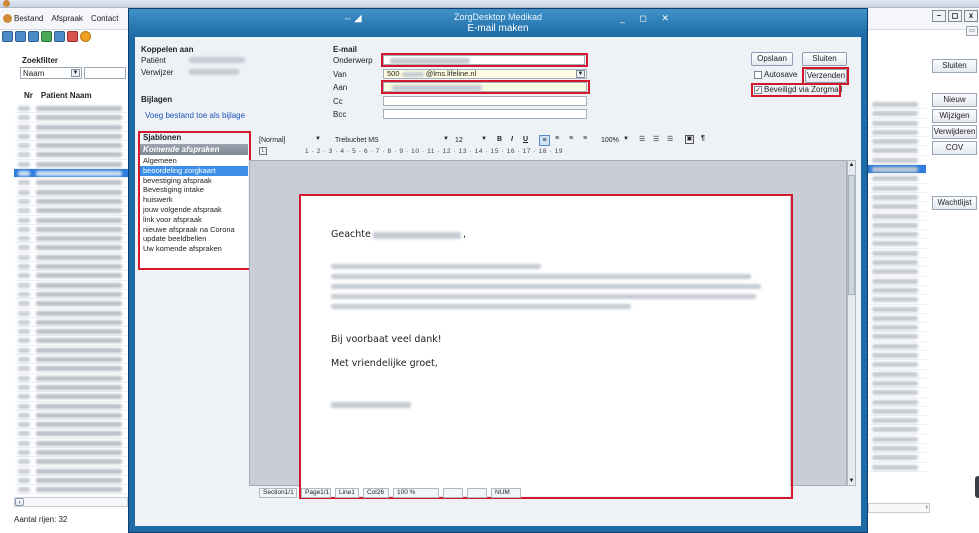 The height and width of the screenshot is (533, 979). Describe the element at coordinates (670, 139) in the screenshot. I see `indent-icon: ☰` at that location.